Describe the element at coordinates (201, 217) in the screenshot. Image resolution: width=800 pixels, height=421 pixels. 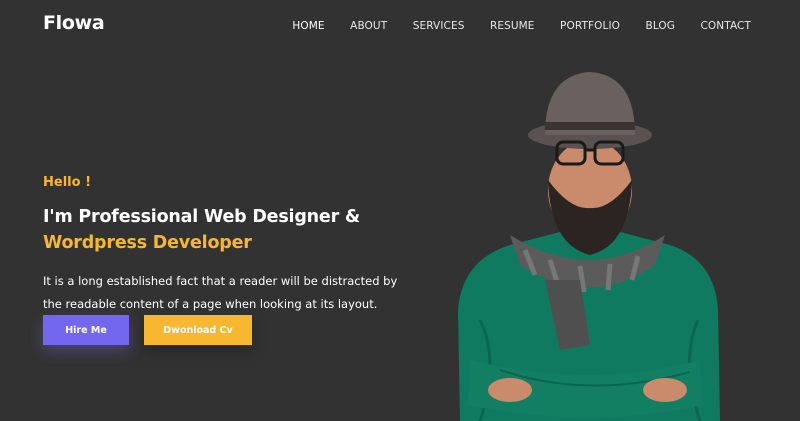
I see `headline-line-1: I'm Professional Web Designer &` at that location.